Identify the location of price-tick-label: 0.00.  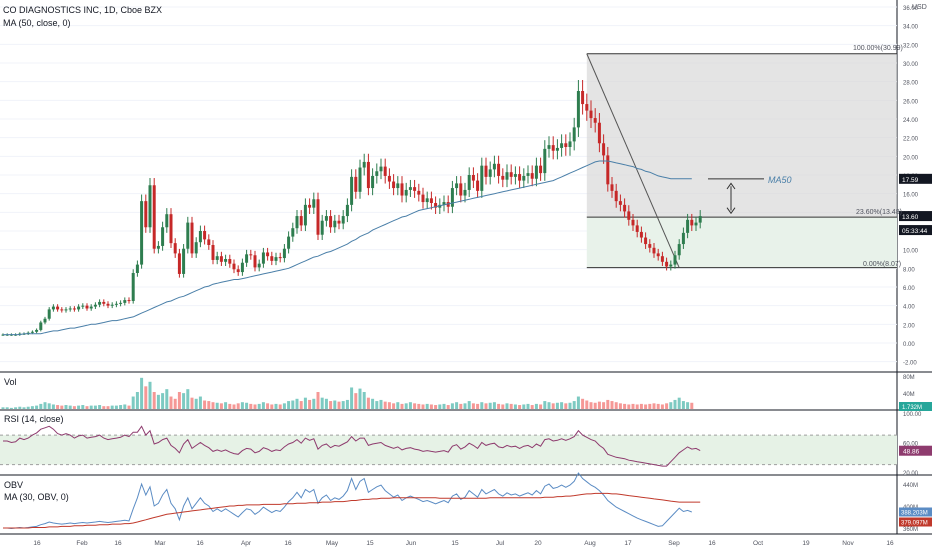
(909, 345).